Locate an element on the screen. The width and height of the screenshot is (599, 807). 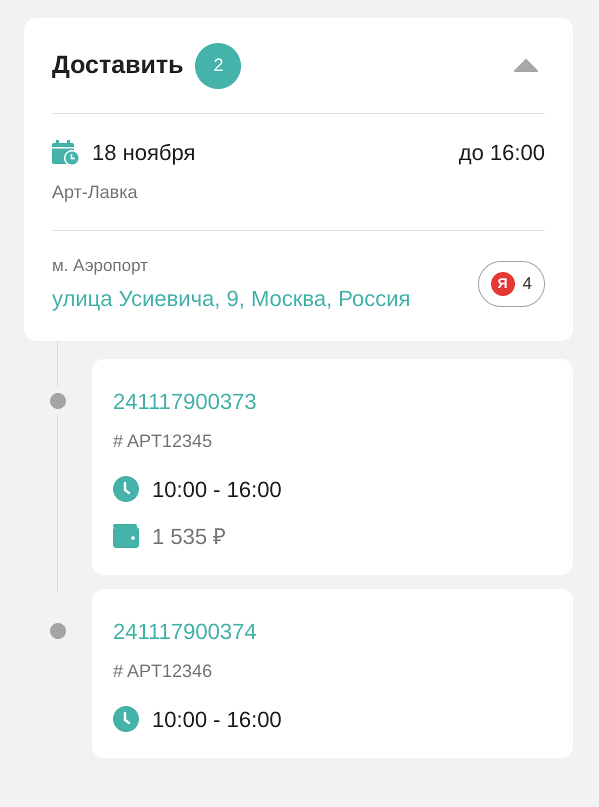
order-article: # APT12346 is located at coordinates (163, 671).